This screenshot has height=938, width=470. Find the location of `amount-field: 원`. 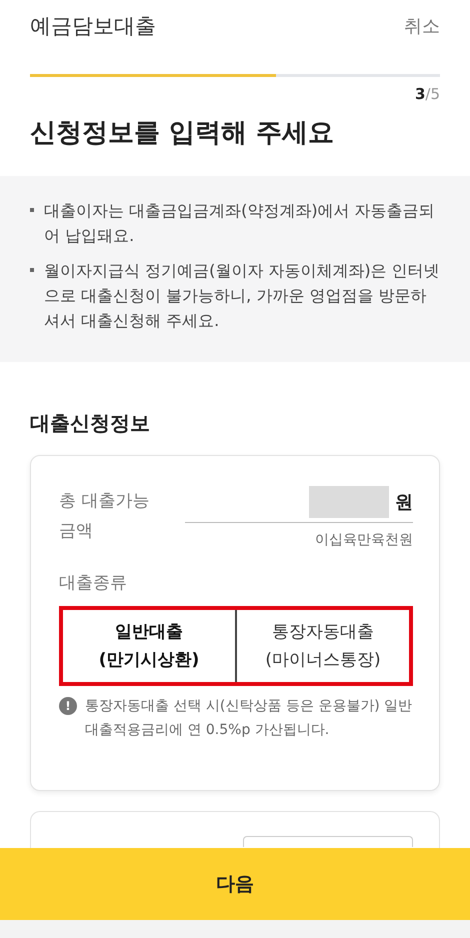

amount-field: 원 is located at coordinates (299, 504).